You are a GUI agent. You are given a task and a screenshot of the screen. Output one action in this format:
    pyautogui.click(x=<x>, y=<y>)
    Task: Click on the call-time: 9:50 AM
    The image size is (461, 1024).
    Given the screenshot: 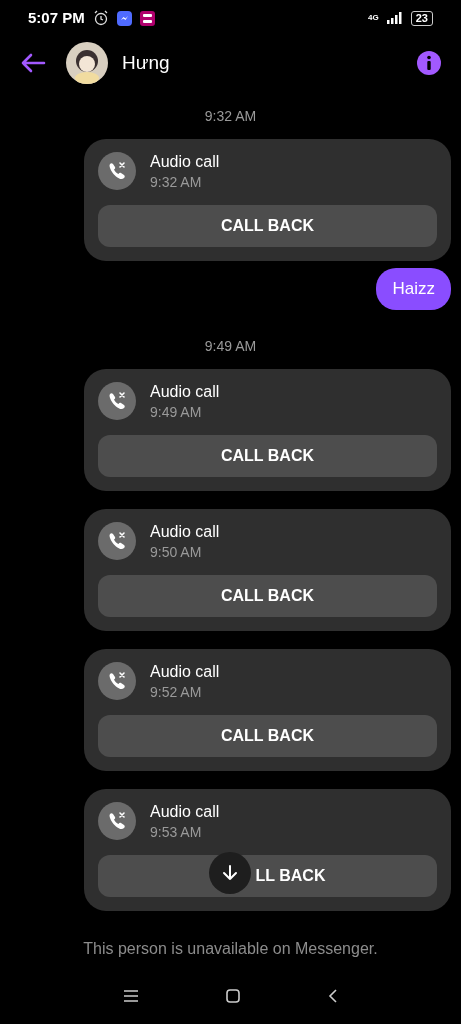 What is the action you would take?
    pyautogui.click(x=176, y=551)
    